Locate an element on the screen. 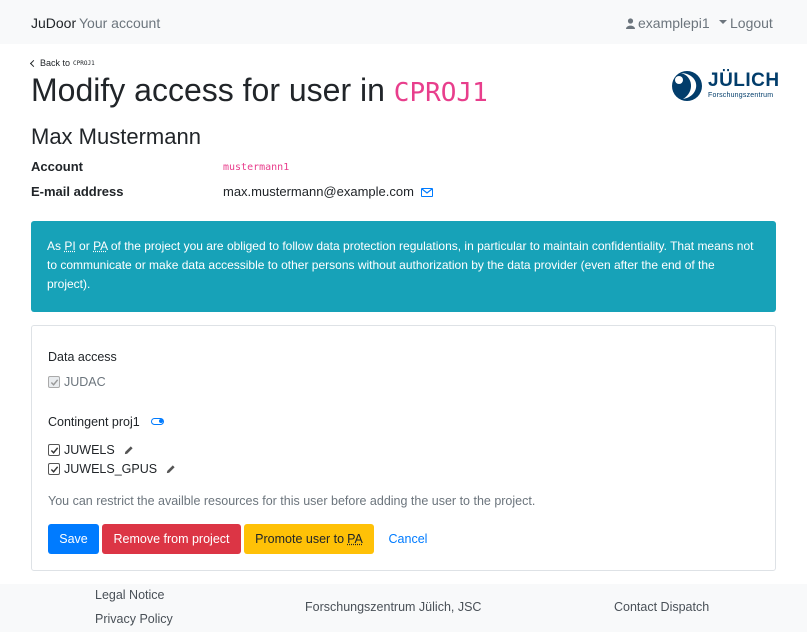  email-label: E-mail address is located at coordinates (77, 191).